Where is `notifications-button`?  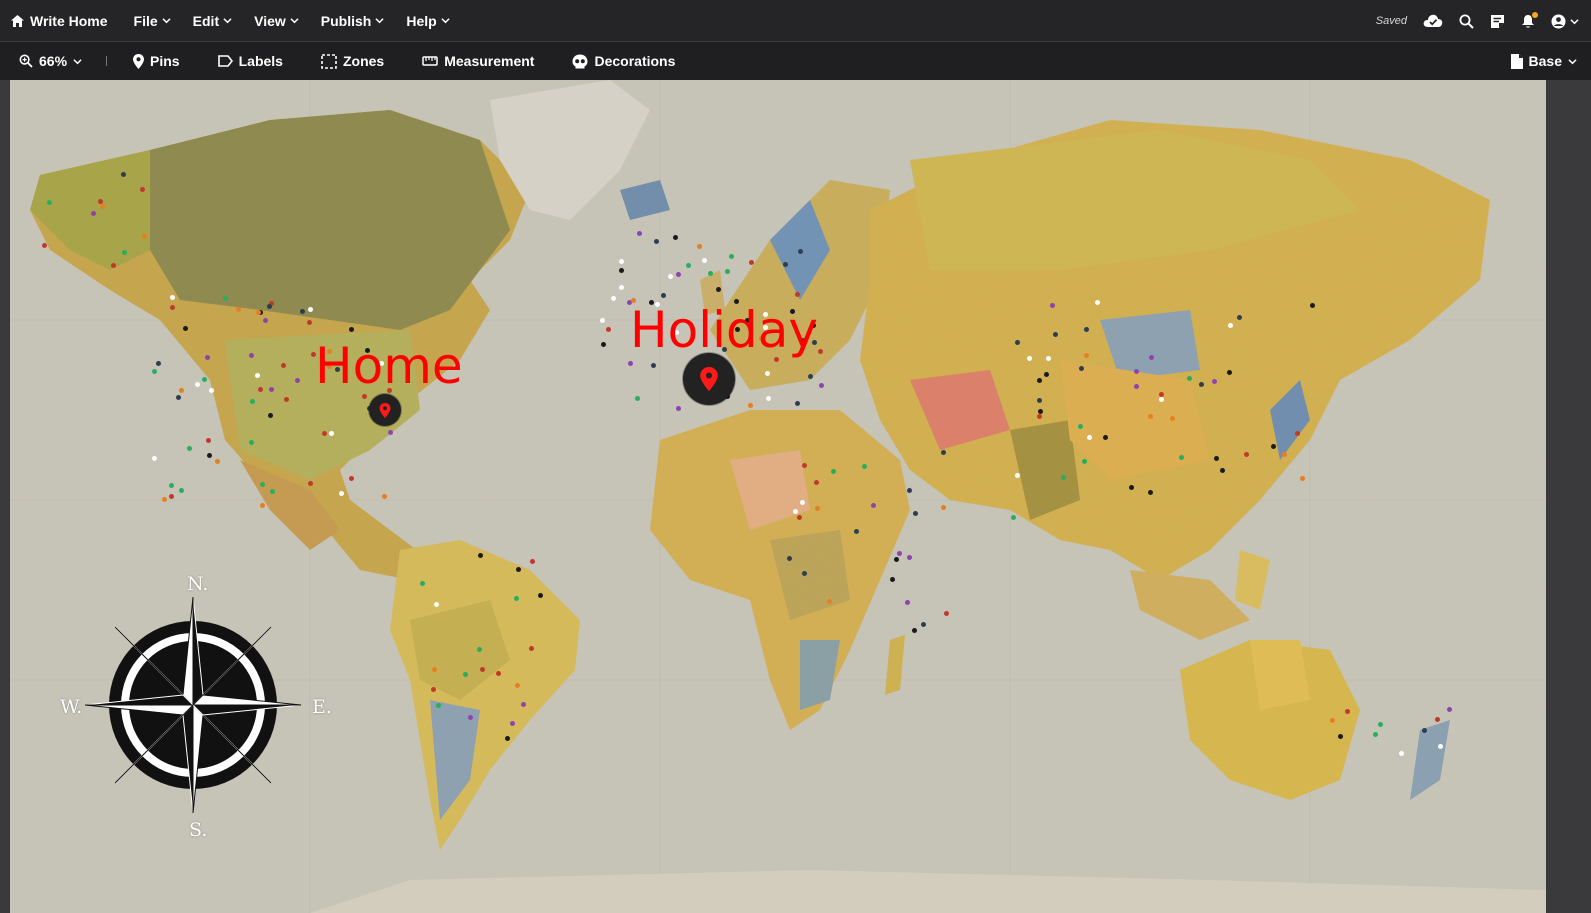 notifications-button is located at coordinates (1529, 20).